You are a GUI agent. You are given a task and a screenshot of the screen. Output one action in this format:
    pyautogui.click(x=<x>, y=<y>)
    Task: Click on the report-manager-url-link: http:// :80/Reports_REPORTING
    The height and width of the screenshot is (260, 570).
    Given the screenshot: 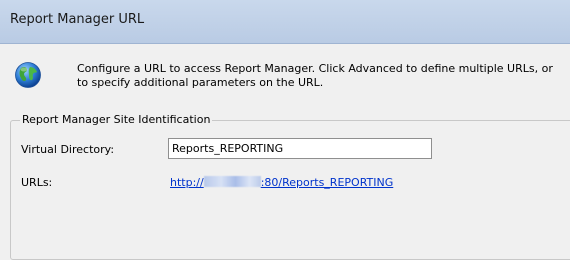 What is the action you would take?
    pyautogui.click(x=281, y=182)
    